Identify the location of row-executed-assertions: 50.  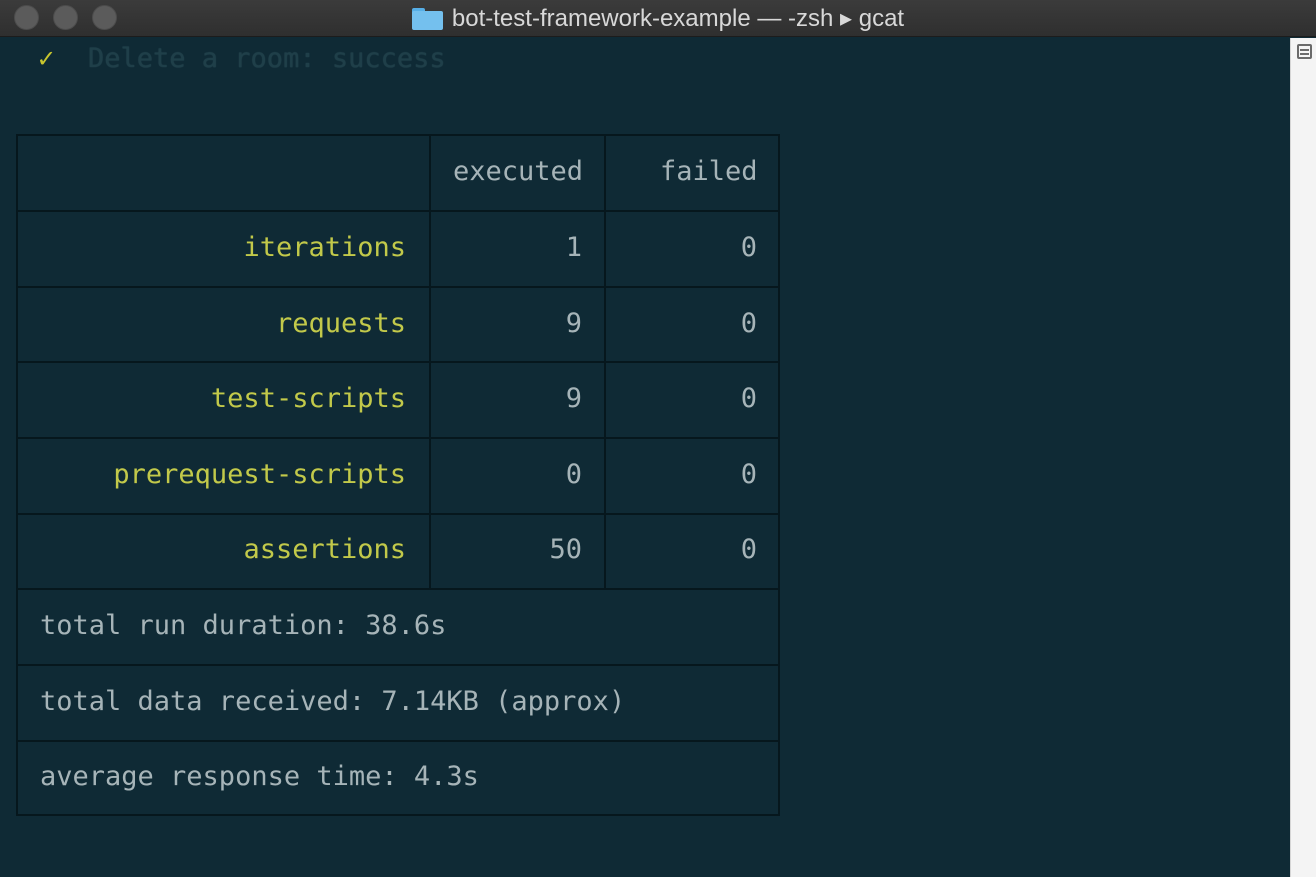
(565, 549).